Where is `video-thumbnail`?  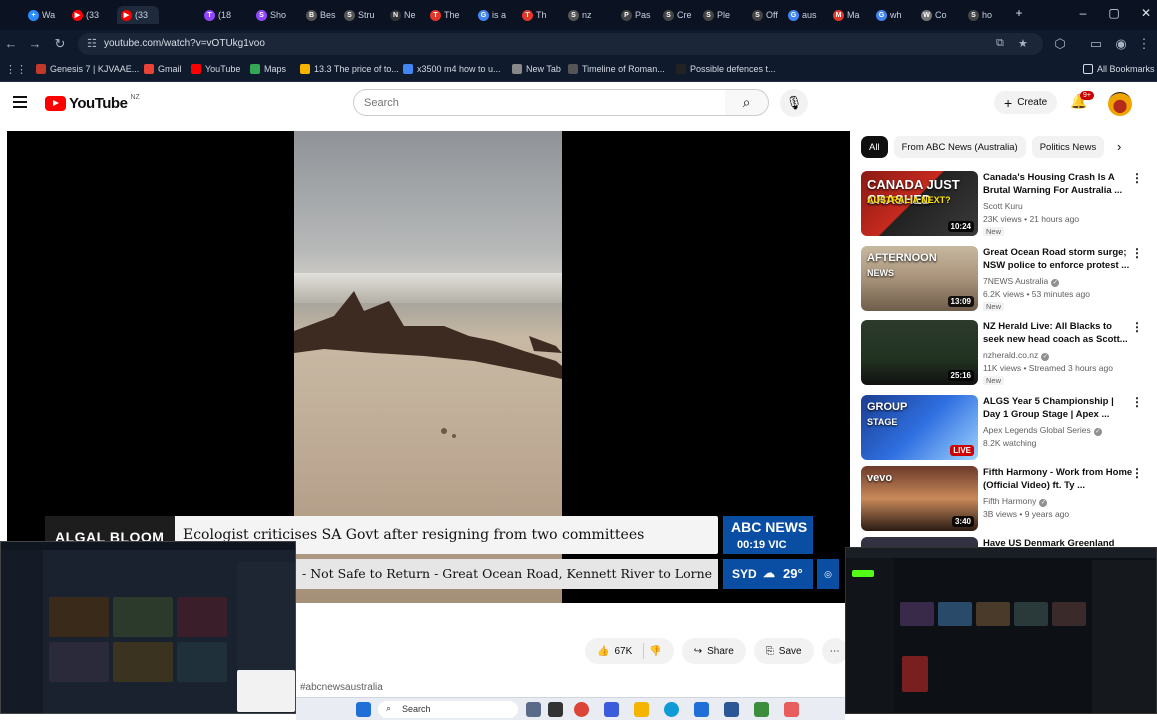
video-thumbnail is located at coordinates (919, 542).